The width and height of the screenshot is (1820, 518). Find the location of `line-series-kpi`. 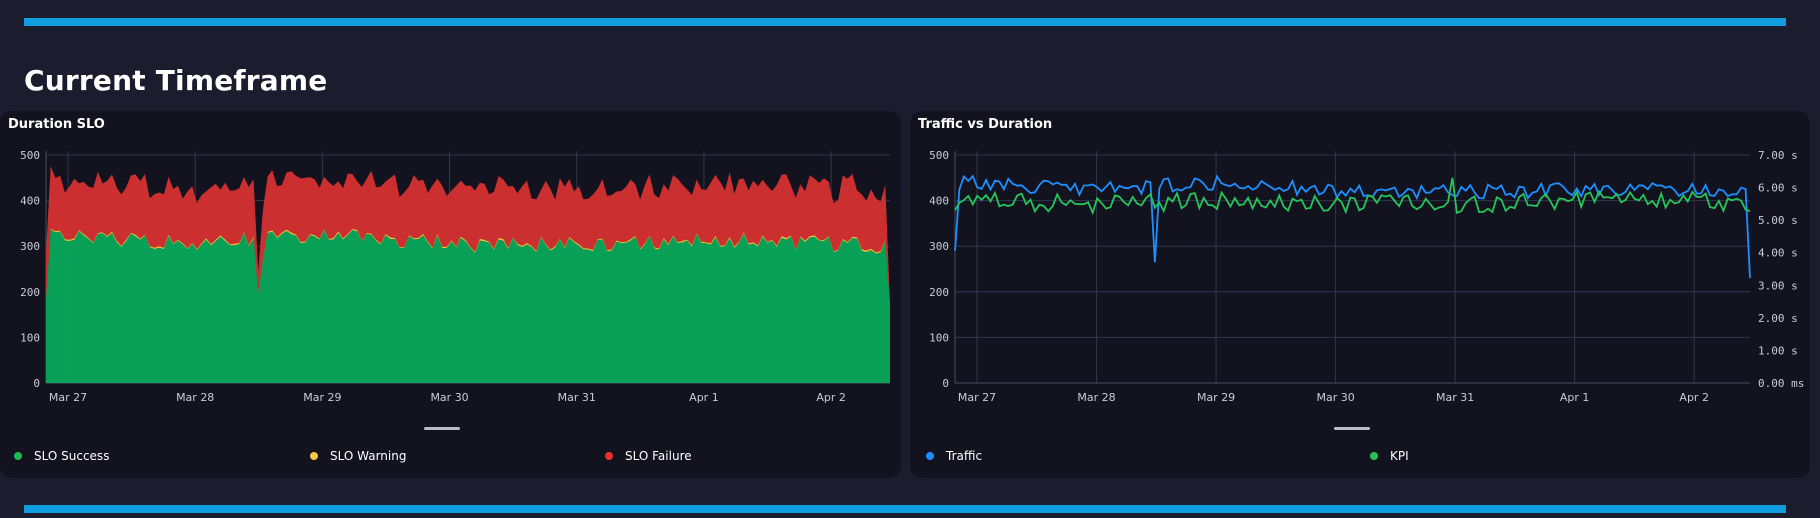

line-series-kpi is located at coordinates (1352, 196).